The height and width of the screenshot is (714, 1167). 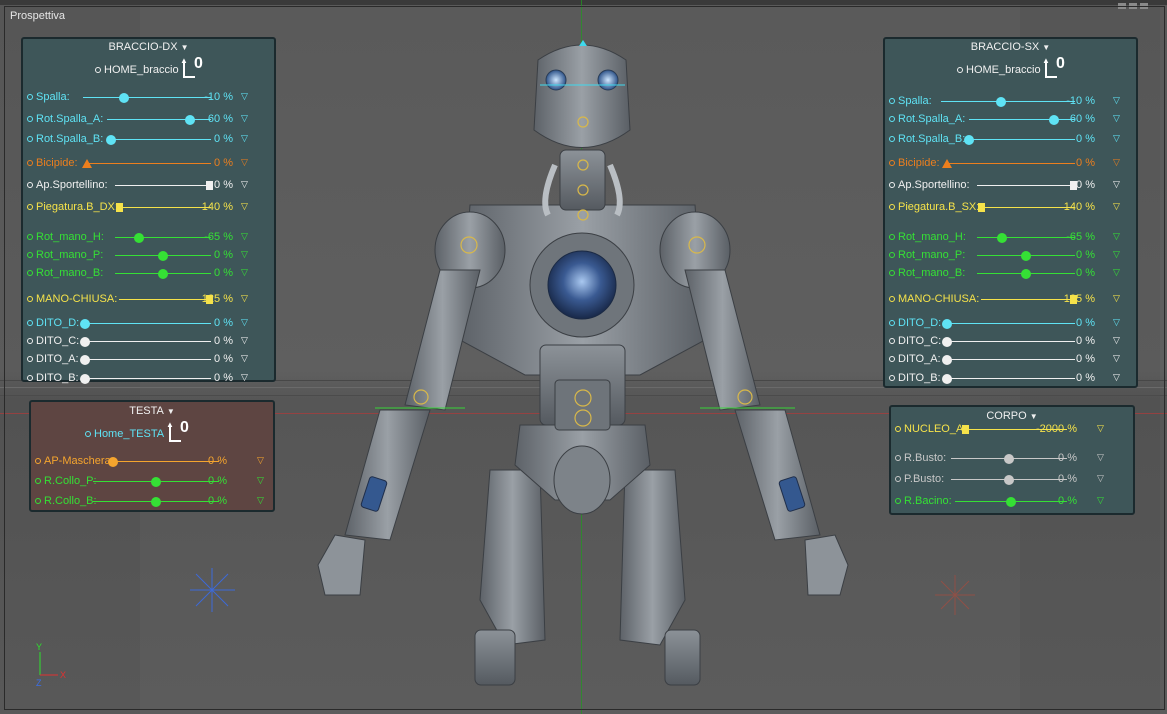 I want to click on slider-row-mano-chiusa: MANO-CHIUSA: 125 % ▽, so click(x=1010, y=300).